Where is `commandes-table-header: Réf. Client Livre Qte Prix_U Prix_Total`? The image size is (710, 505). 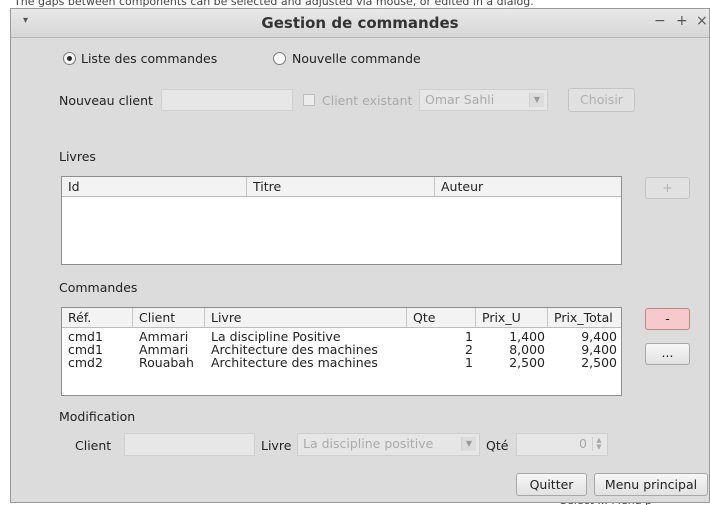
commandes-table-header: Réf. Client Livre Qte Prix_U Prix_Total is located at coordinates (341, 318).